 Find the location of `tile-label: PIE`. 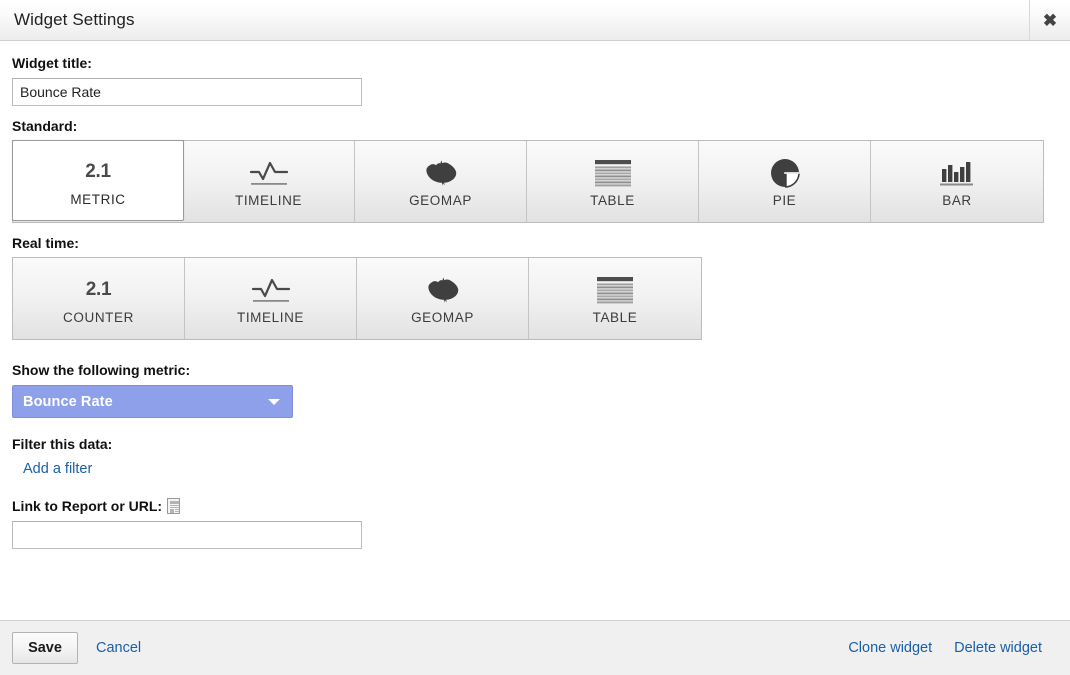

tile-label: PIE is located at coordinates (784, 200).